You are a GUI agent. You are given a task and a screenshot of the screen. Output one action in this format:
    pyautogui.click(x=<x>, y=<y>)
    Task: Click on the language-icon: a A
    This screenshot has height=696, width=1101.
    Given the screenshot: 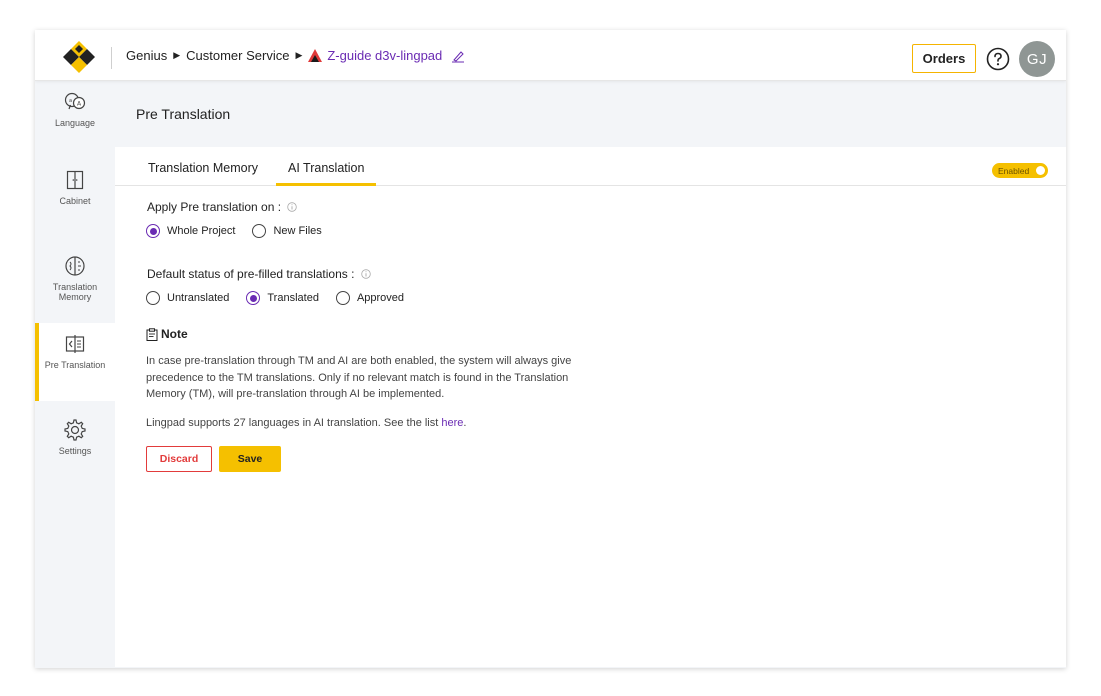 What is the action you would take?
    pyautogui.click(x=75, y=101)
    